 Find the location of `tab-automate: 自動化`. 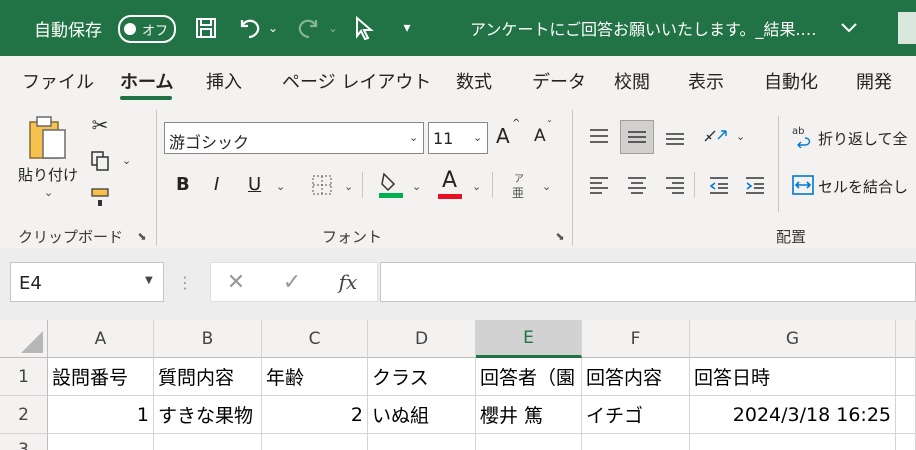

tab-automate: 自動化 is located at coordinates (791, 81).